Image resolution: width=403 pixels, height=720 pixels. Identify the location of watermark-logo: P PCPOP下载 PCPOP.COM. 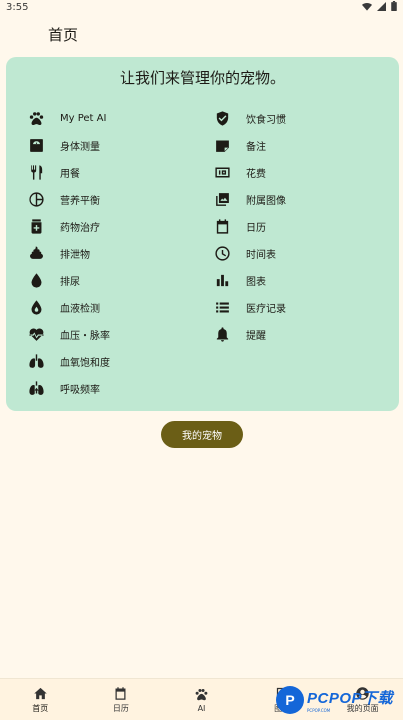
(339, 700).